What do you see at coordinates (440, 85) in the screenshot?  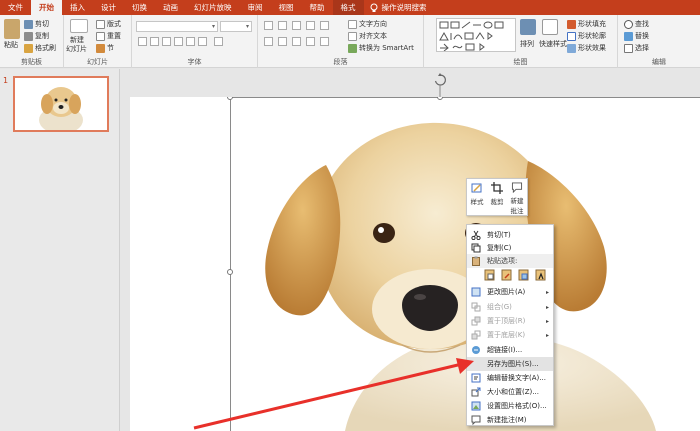 I see `rotate-handle-icon` at bounding box center [440, 85].